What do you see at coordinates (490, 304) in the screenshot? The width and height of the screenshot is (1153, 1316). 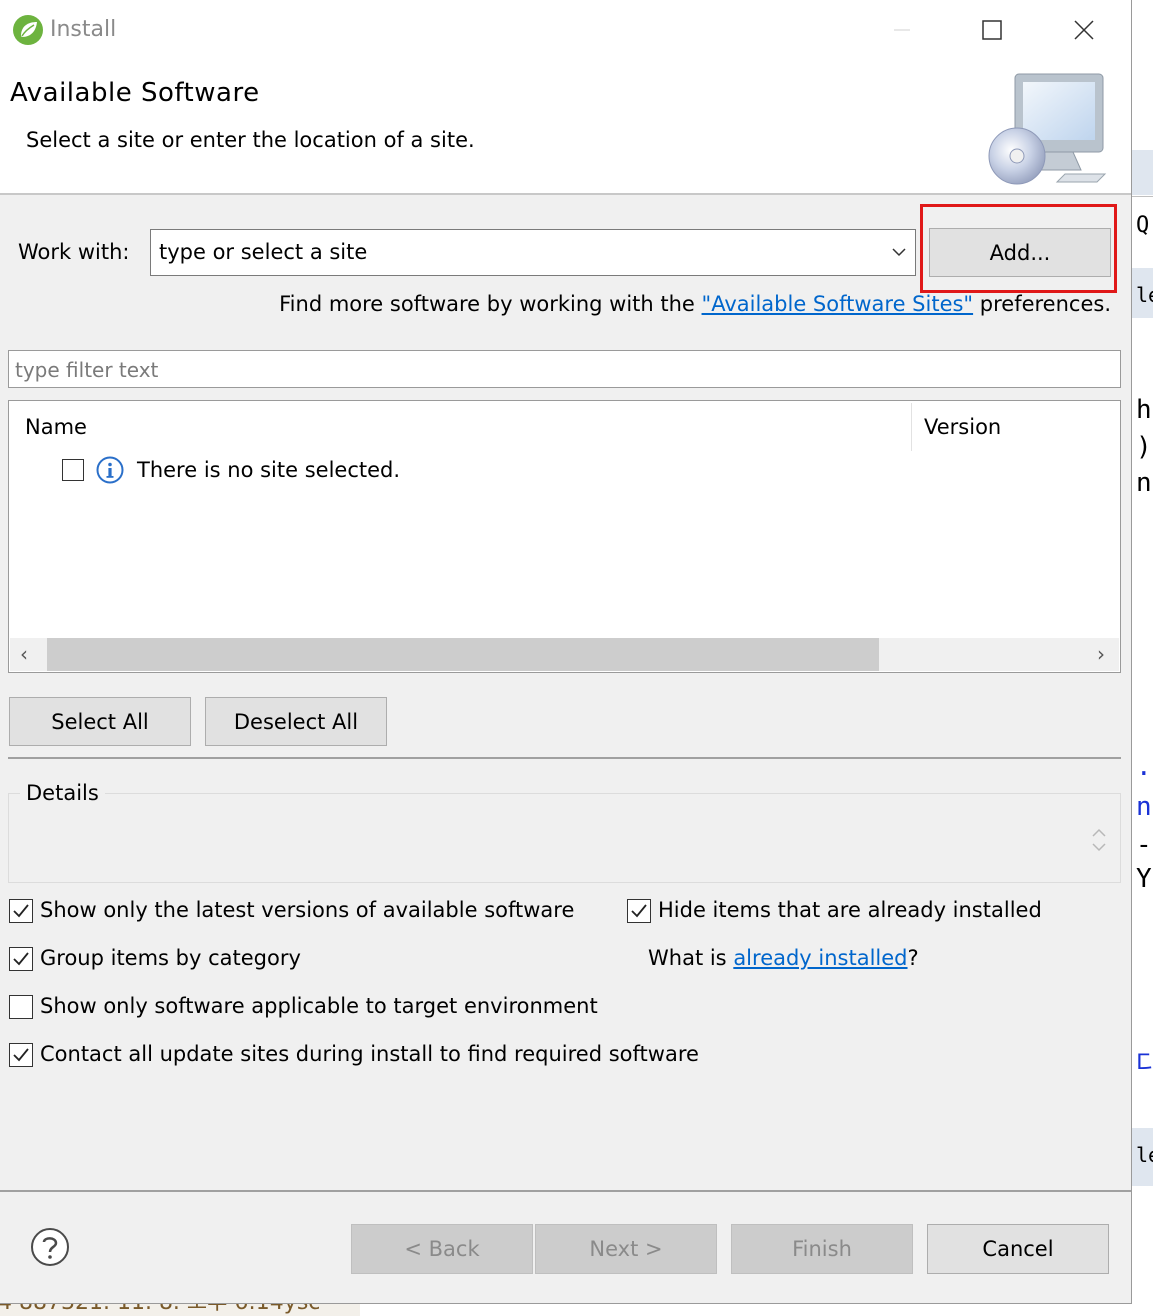 I see `find-more-prefix: Find more software by working with the` at bounding box center [490, 304].